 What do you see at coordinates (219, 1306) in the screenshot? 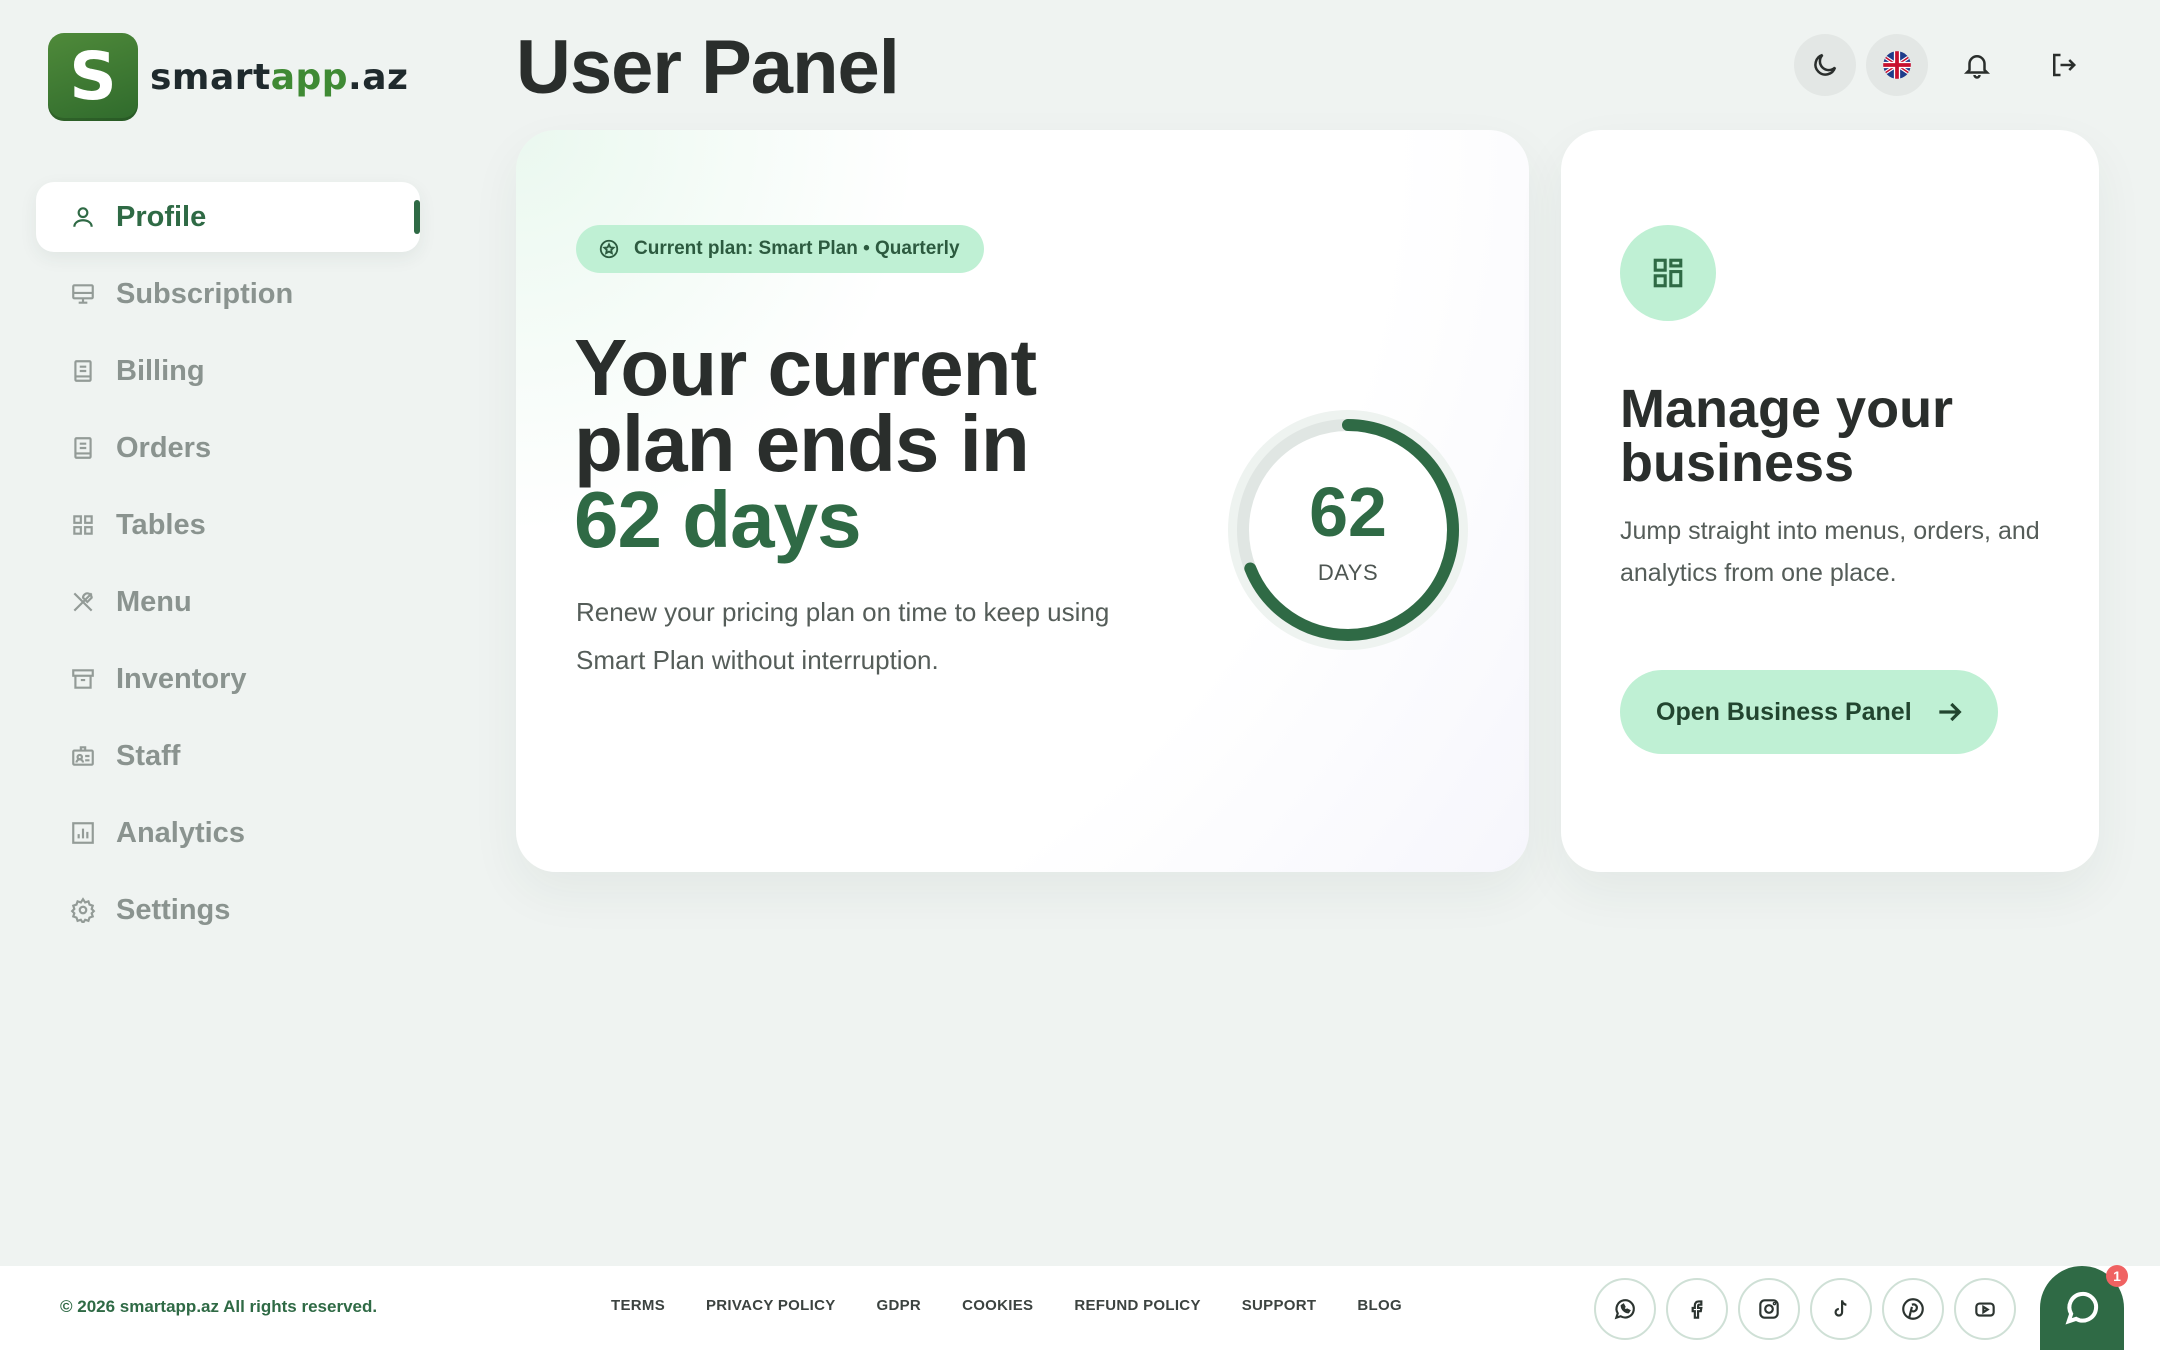
I see `copyright: © 2026 smartapp.az All rights reserved.` at bounding box center [219, 1306].